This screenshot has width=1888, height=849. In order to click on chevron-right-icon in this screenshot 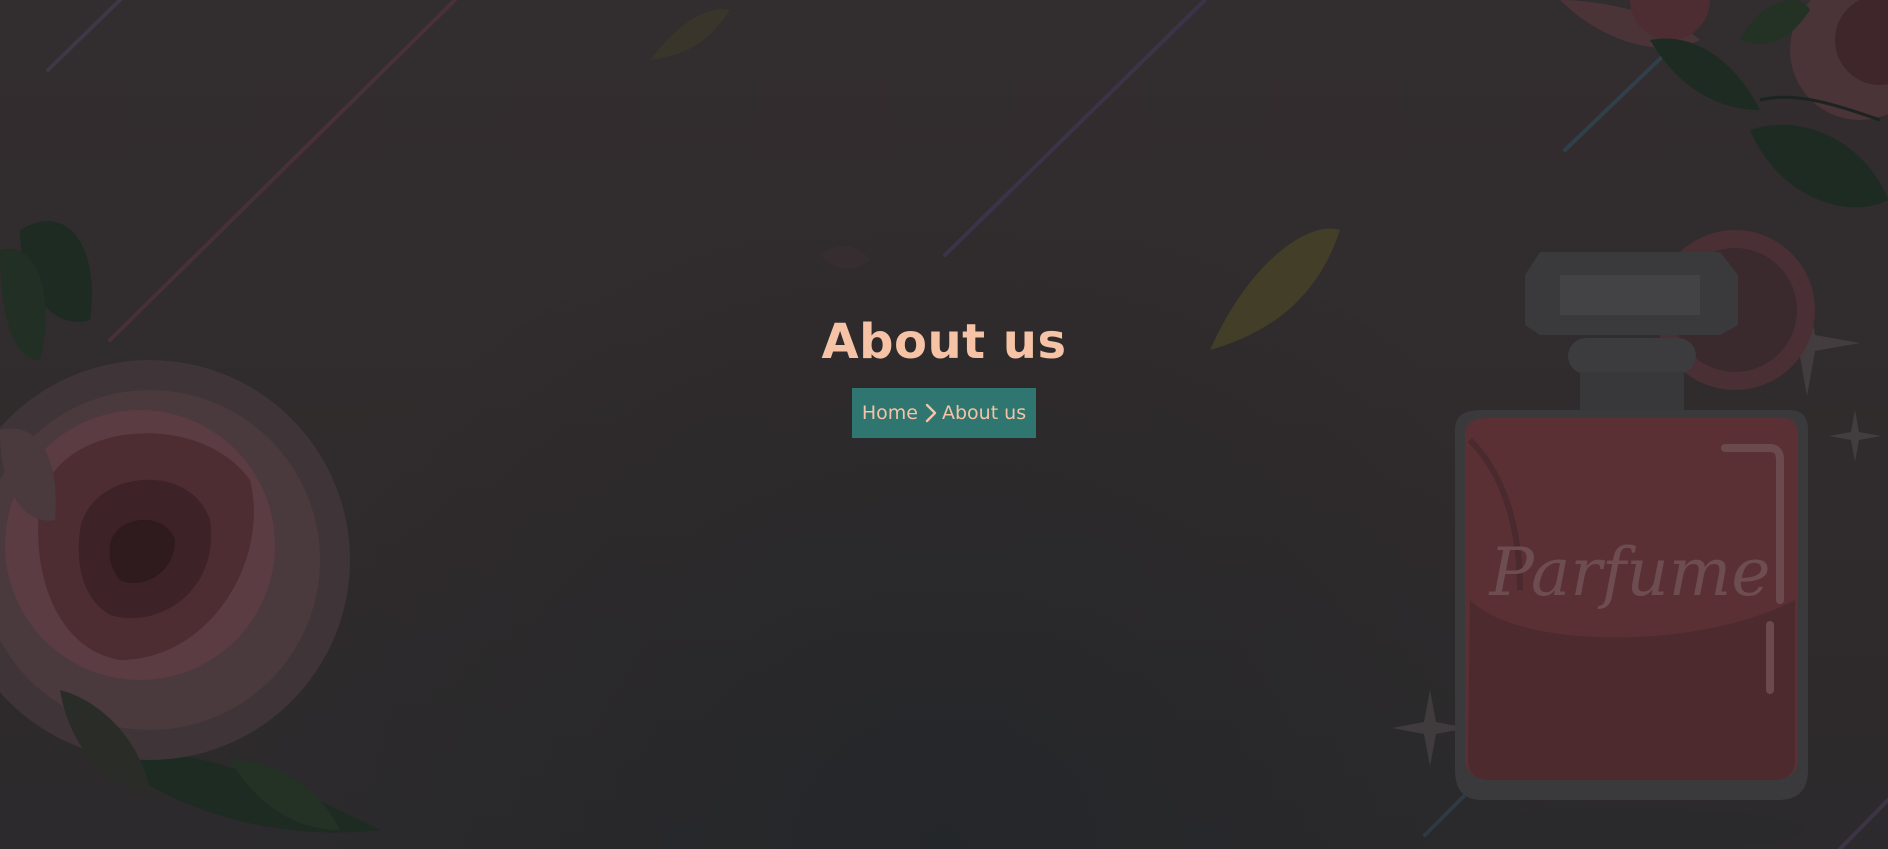, I will do `click(931, 413)`.